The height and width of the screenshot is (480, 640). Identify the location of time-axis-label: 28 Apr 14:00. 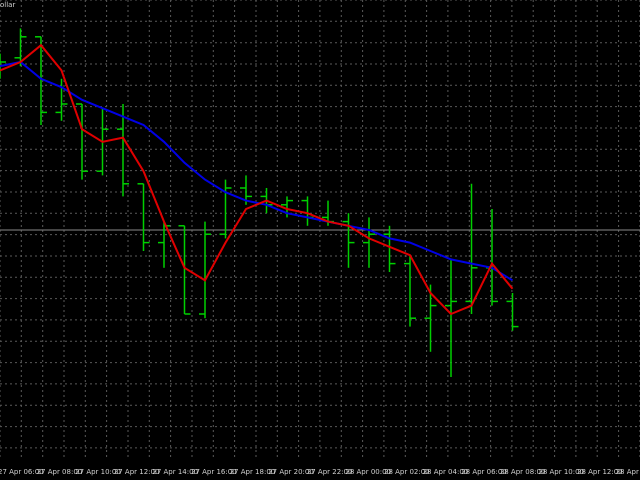
(628, 472).